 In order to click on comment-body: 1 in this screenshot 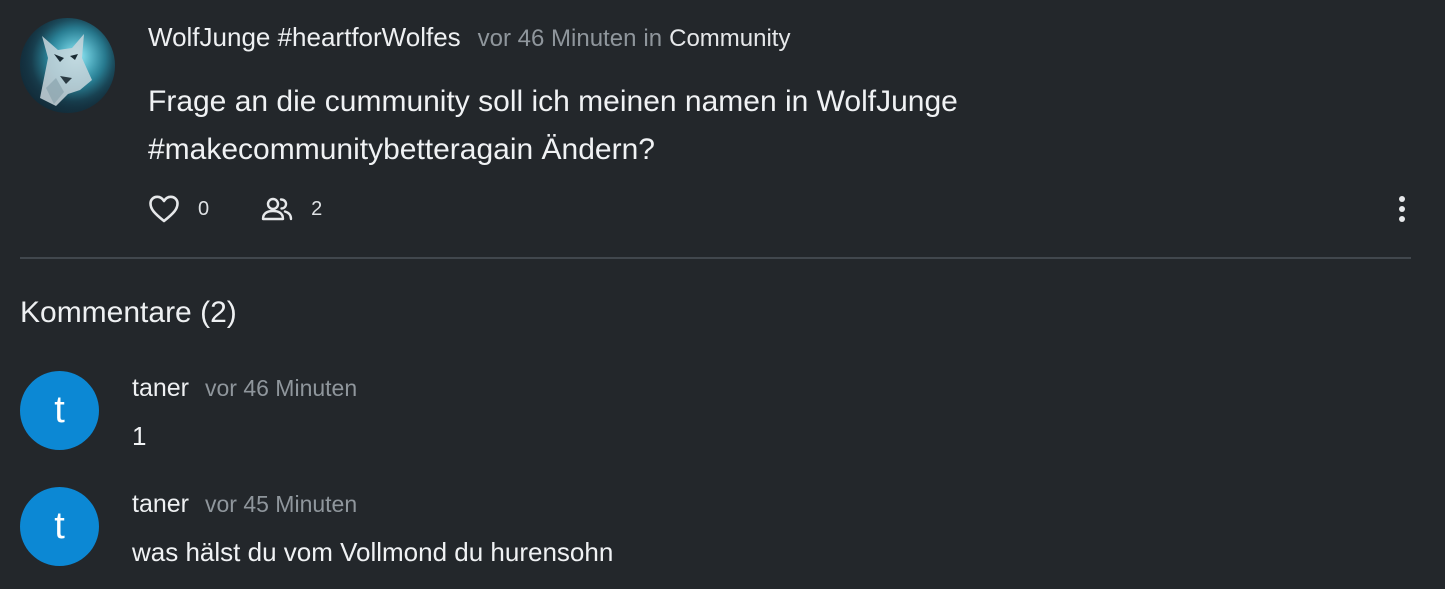, I will do `click(139, 436)`.